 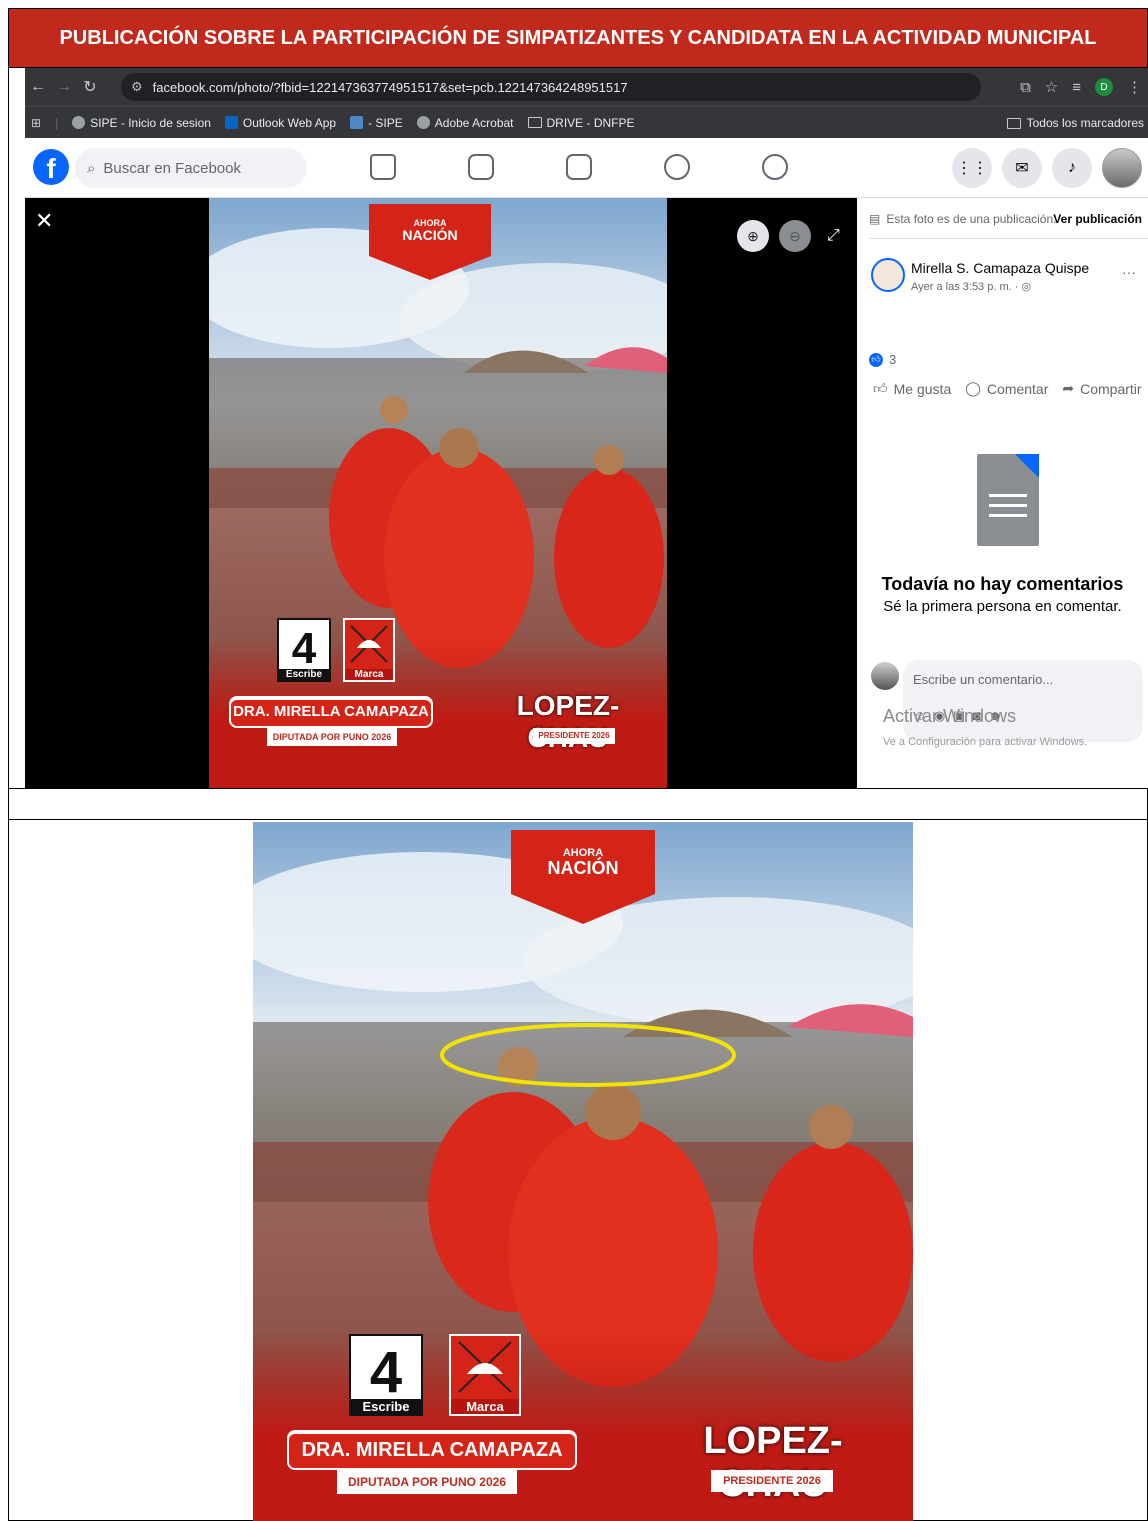 What do you see at coordinates (1097, 219) in the screenshot?
I see `view-post-link: Ver publicación` at bounding box center [1097, 219].